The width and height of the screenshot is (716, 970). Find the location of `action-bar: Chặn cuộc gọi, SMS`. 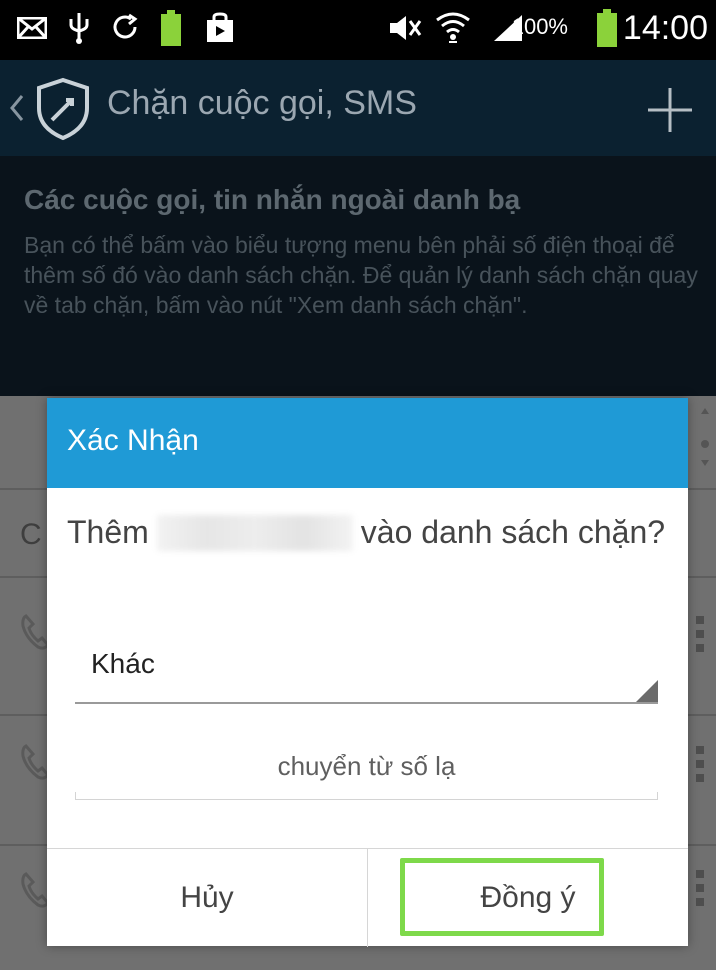

action-bar: Chặn cuộc gọi, SMS is located at coordinates (358, 108).